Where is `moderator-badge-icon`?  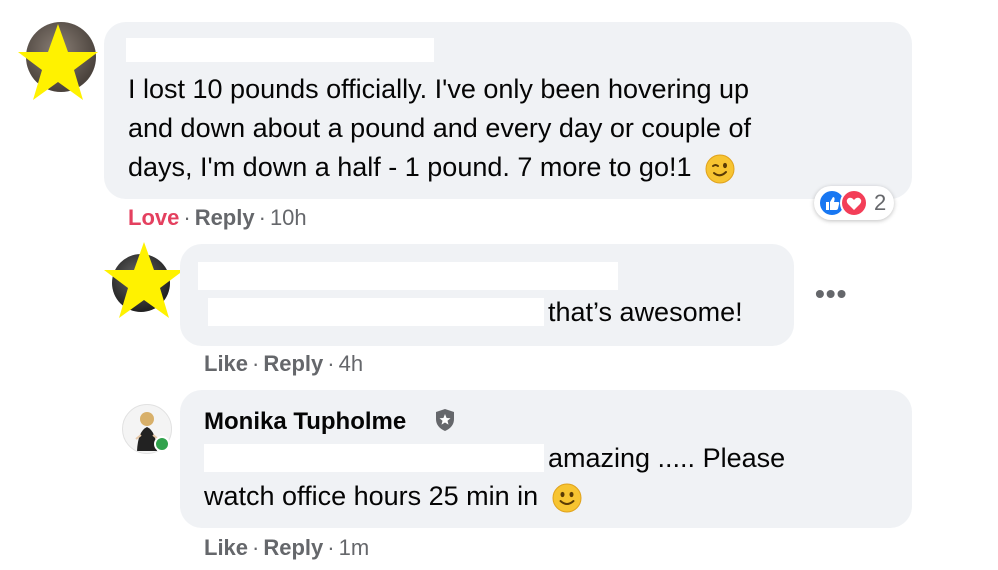 moderator-badge-icon is located at coordinates (445, 420).